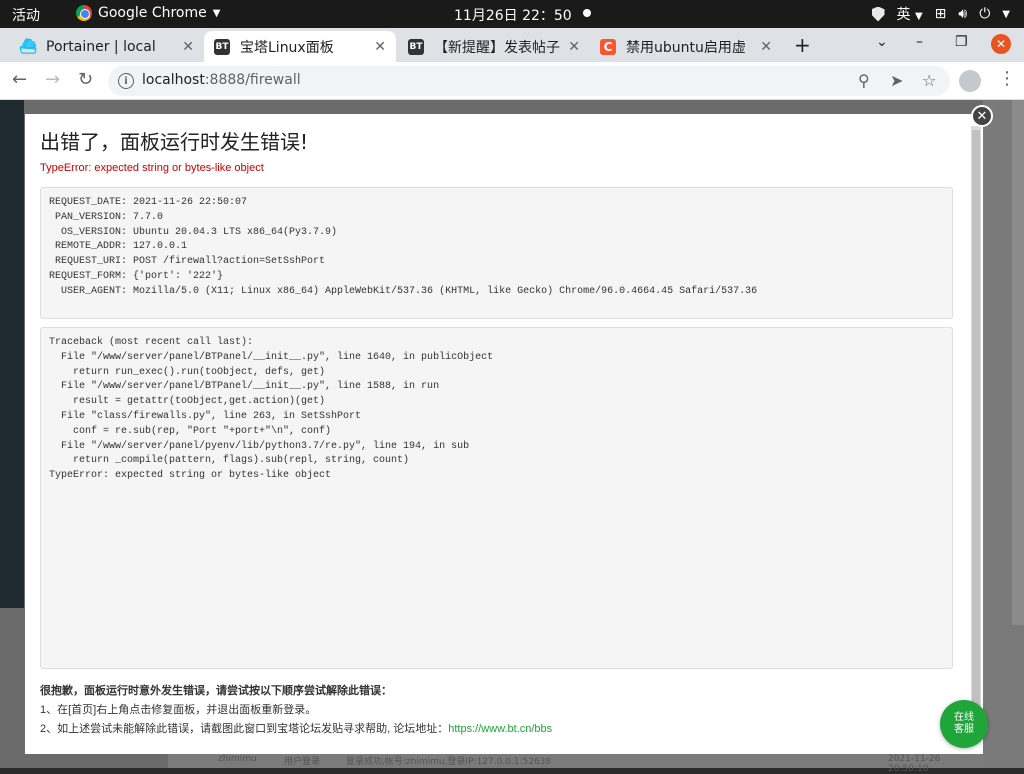  I want to click on notification-dot, so click(587, 13).